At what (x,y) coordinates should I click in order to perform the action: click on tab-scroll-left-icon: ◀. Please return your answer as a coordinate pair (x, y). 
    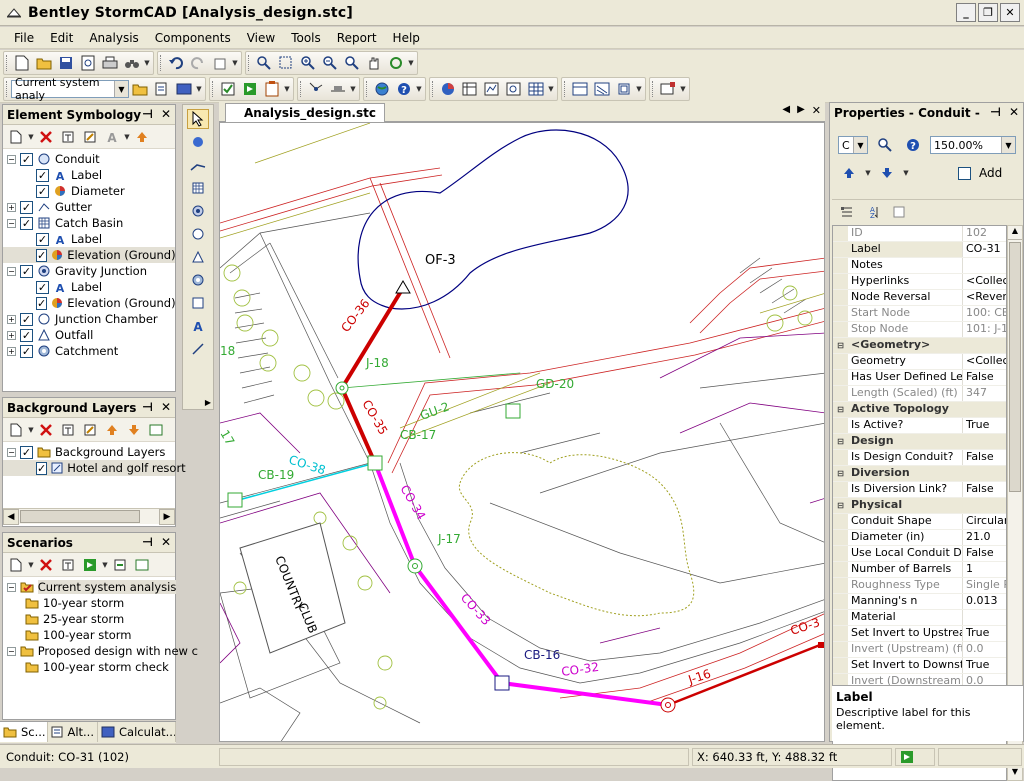
    Looking at the image, I should click on (786, 110).